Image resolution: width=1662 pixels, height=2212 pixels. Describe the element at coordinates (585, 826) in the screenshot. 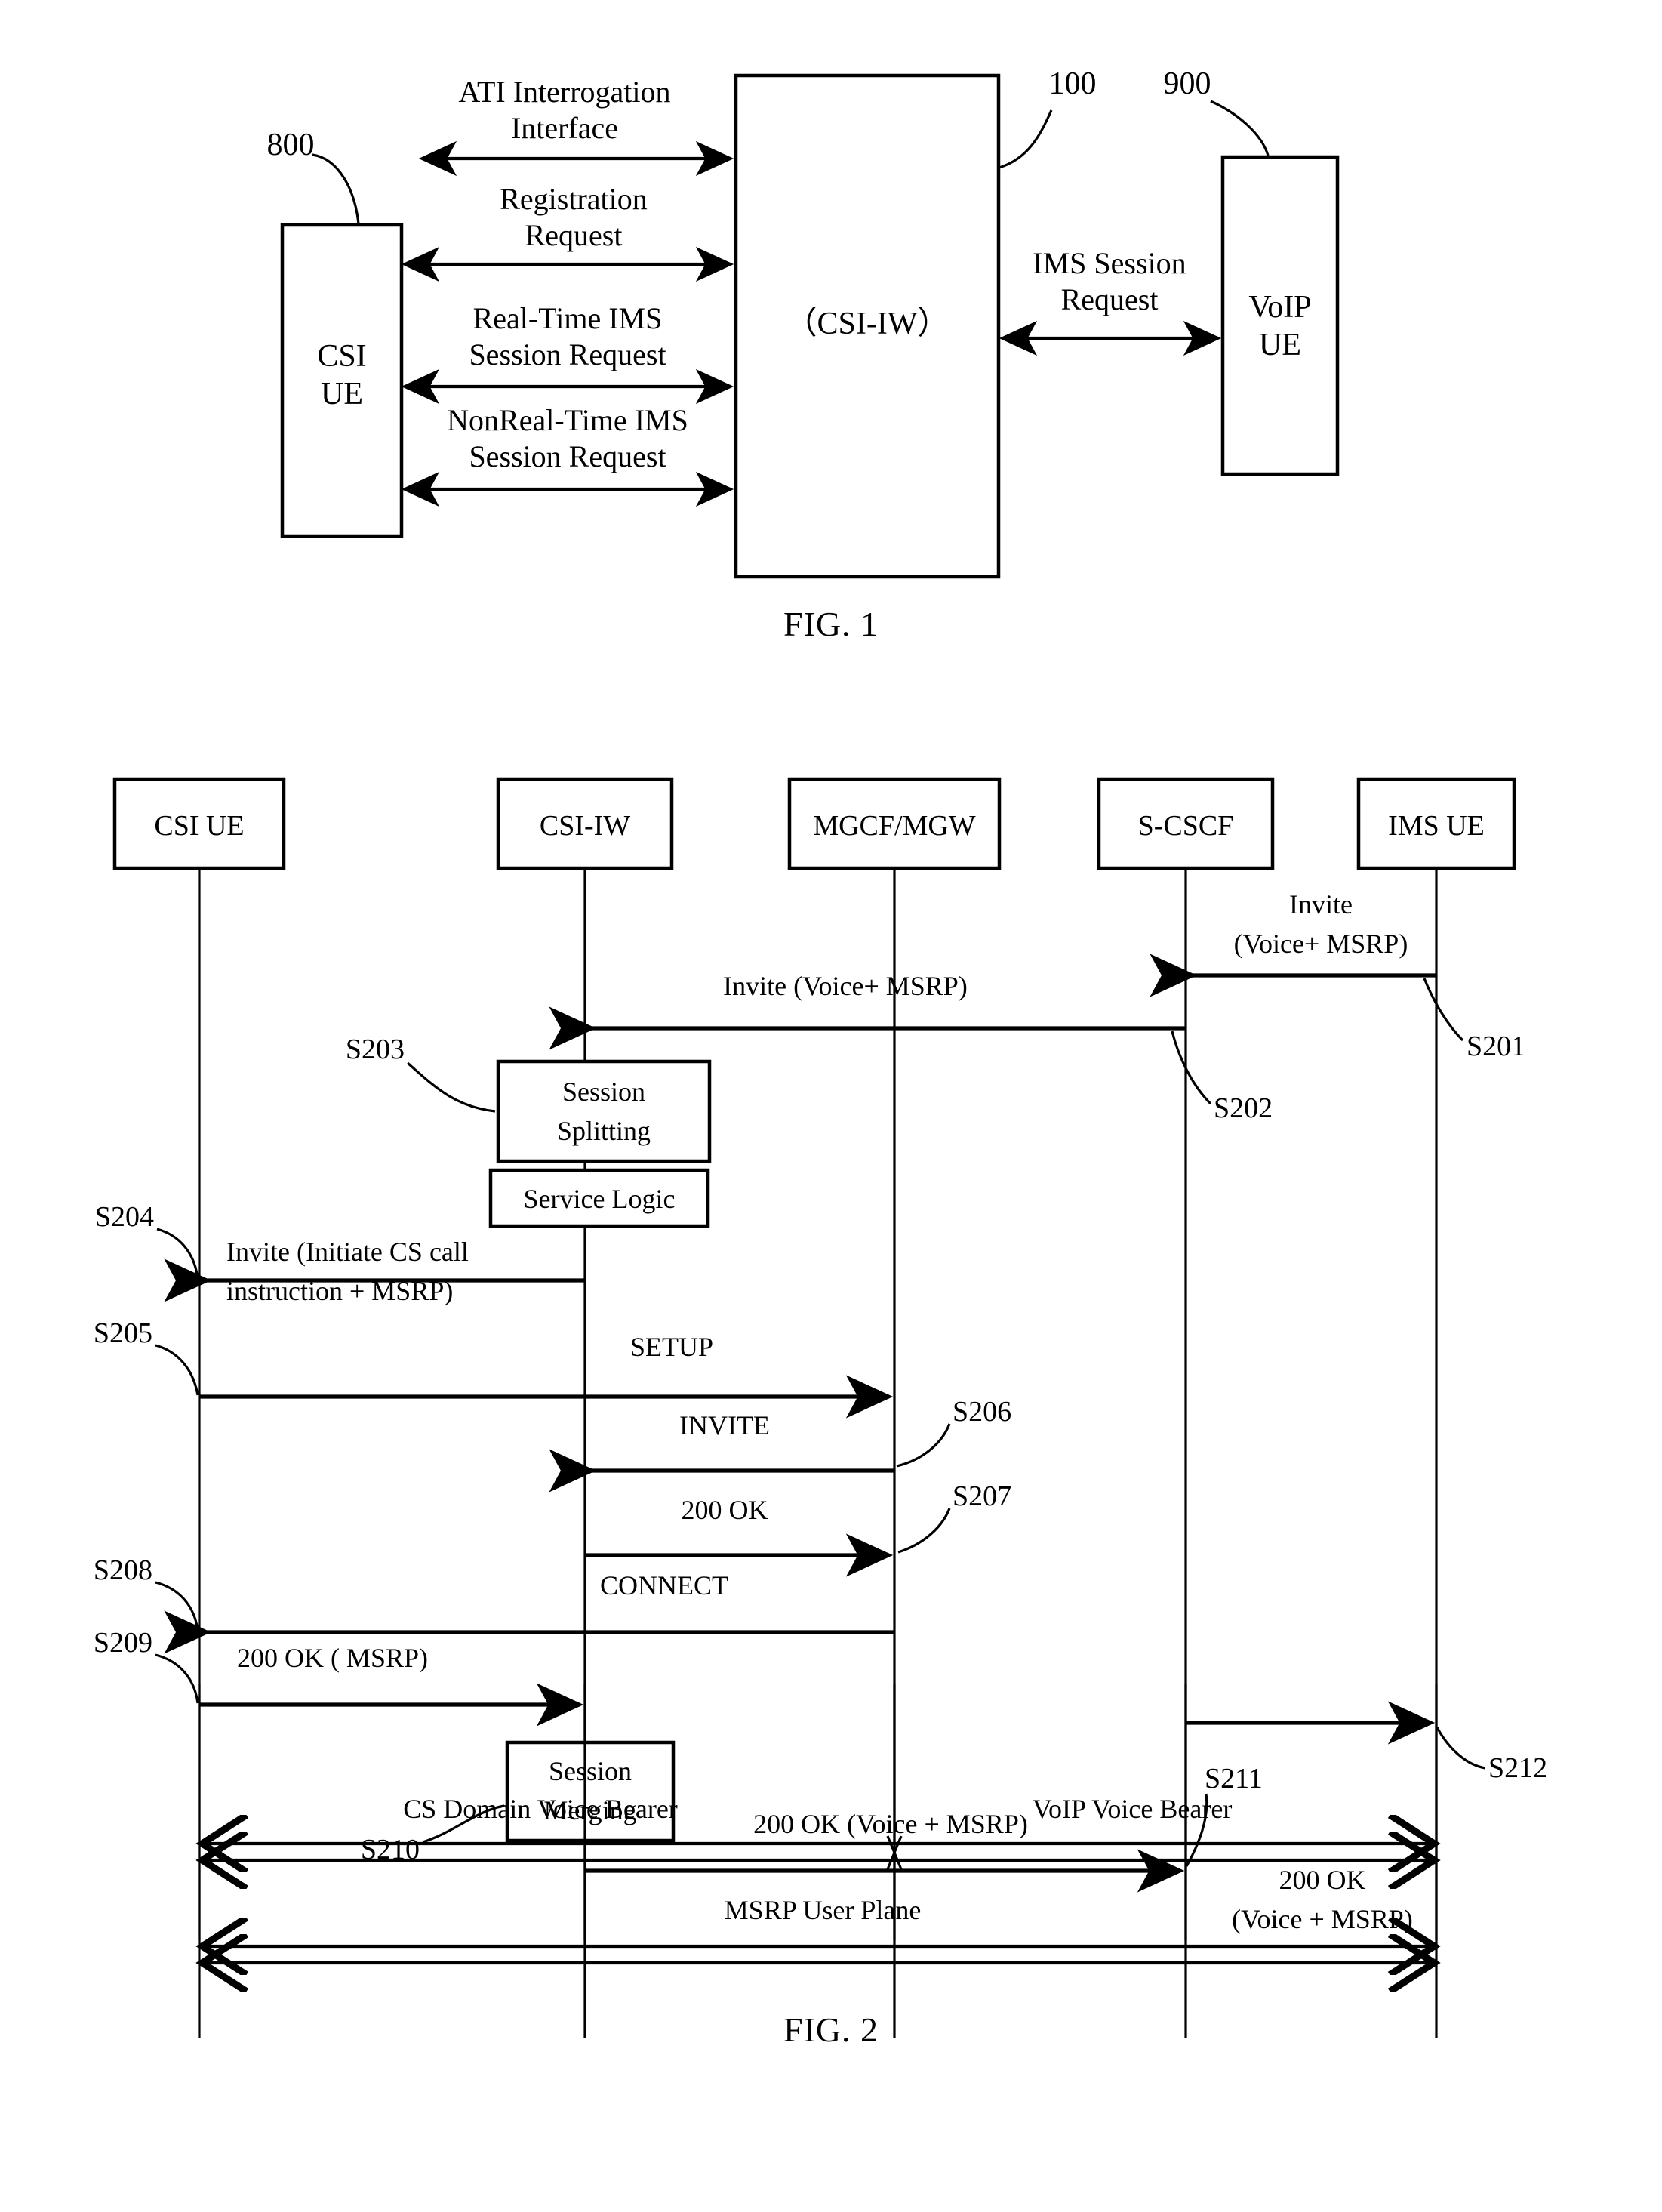

I see `fig2-lifeline-label-csi-iw: CSI-IW` at that location.